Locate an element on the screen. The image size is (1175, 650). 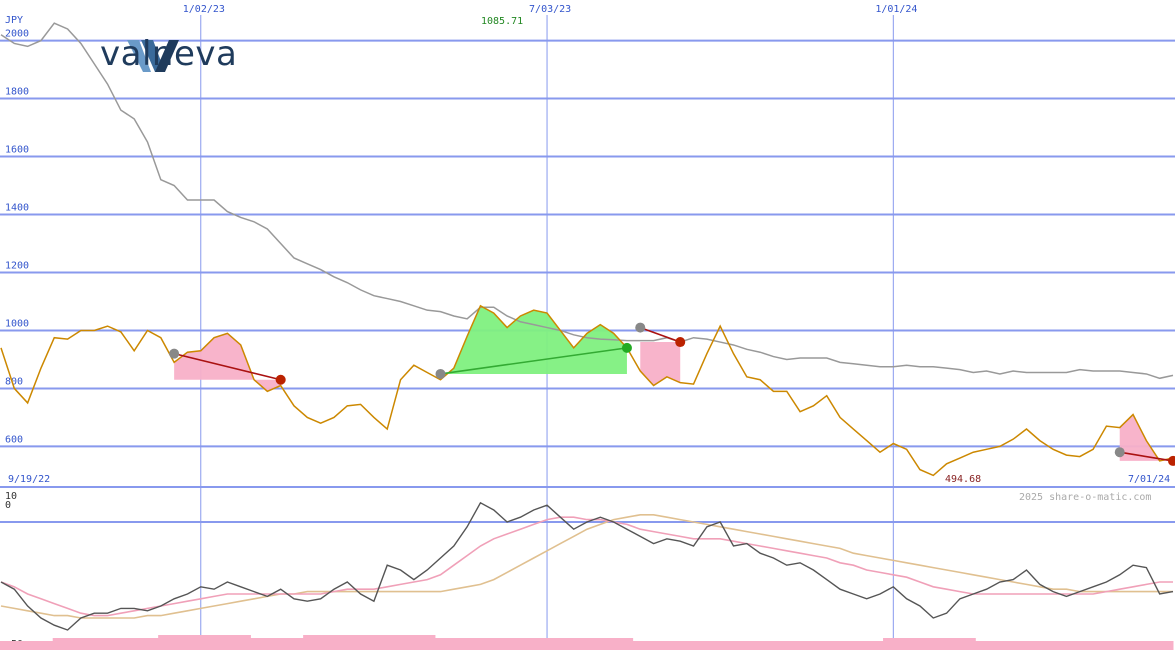
trend-end-marker is located at coordinates (626, 347).